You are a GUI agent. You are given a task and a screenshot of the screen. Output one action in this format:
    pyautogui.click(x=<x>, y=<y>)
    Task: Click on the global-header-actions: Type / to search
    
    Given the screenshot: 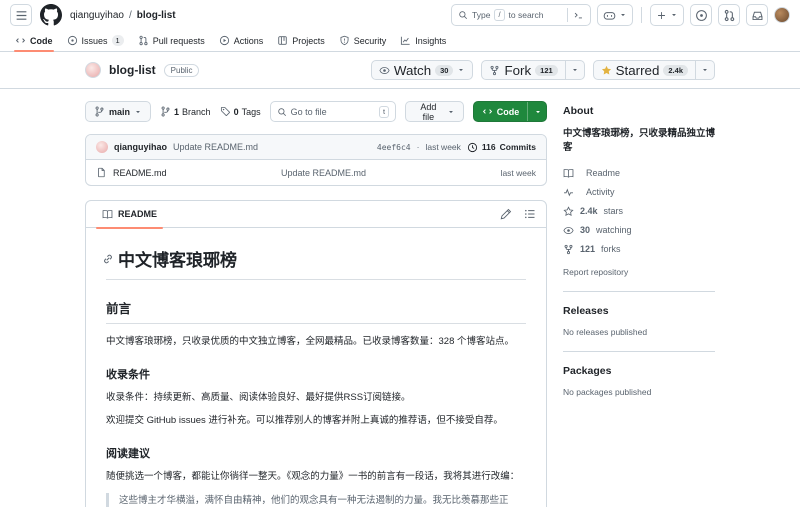 What is the action you would take?
    pyautogui.click(x=620, y=15)
    